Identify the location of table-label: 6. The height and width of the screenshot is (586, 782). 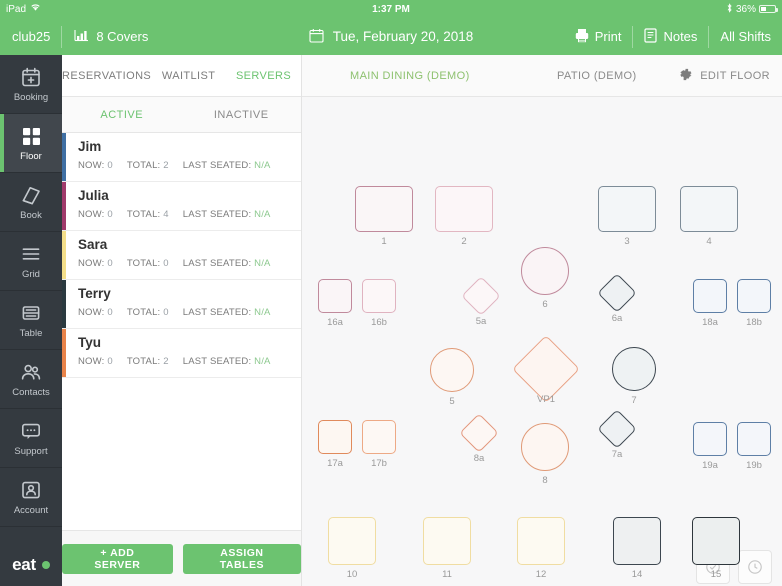
(545, 304).